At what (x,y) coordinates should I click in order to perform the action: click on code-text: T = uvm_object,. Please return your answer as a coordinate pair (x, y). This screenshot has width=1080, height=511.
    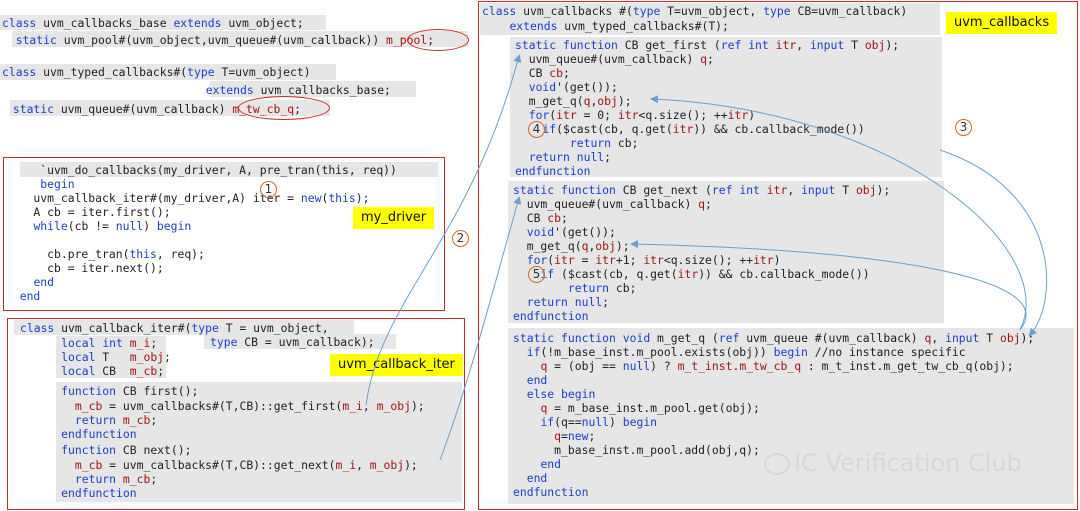
    Looking at the image, I should click on (273, 328).